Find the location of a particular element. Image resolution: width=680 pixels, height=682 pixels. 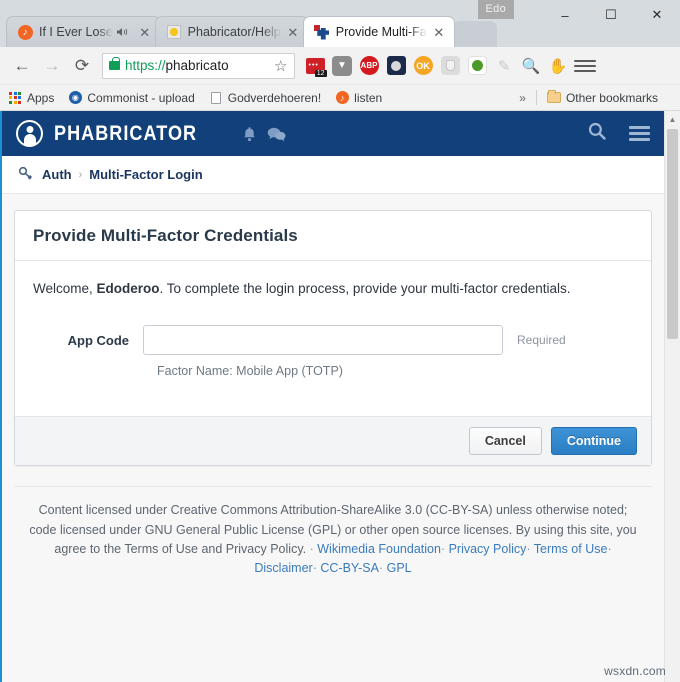

hand-icon: ✋ is located at coordinates (558, 66).